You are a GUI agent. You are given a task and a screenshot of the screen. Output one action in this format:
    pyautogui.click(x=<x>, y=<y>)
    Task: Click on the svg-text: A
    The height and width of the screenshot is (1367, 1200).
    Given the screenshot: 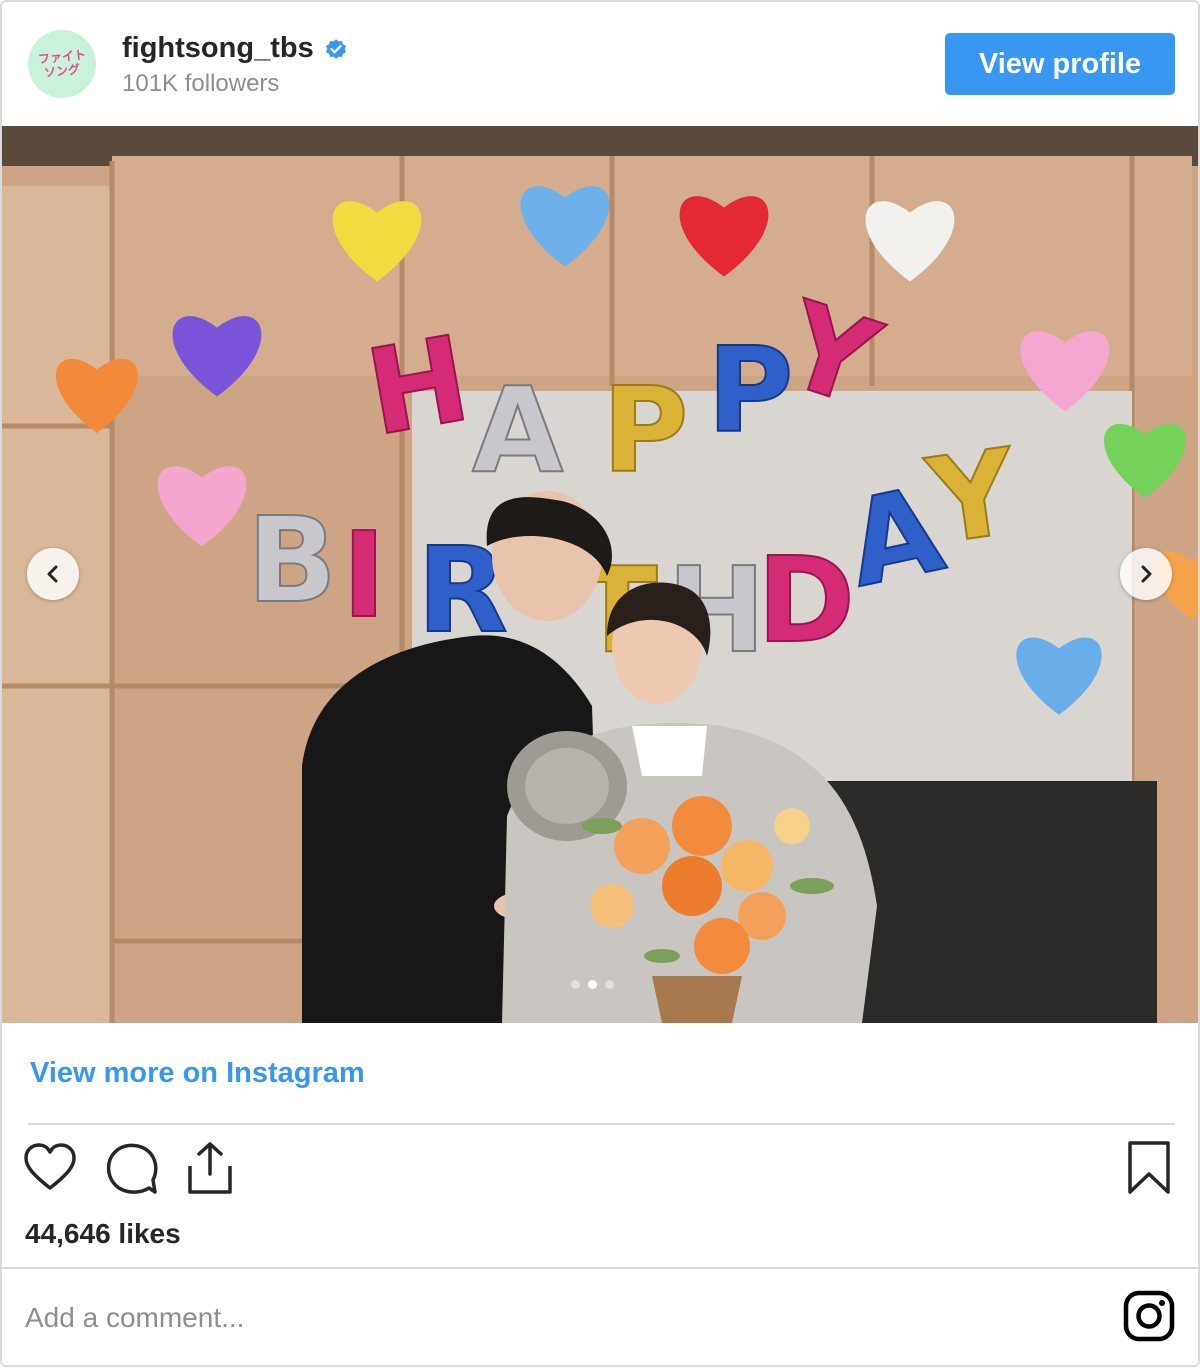 What is the action you would take?
    pyautogui.click(x=517, y=430)
    